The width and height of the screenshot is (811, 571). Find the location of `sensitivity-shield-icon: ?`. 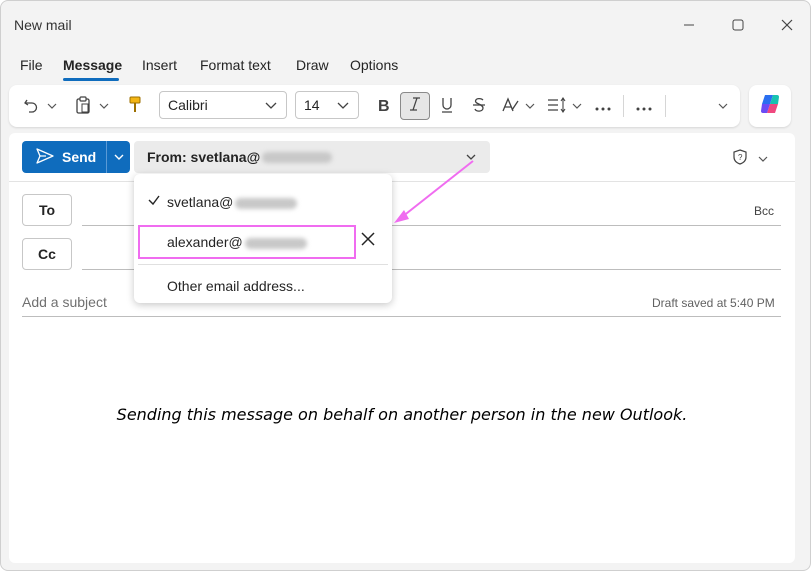

sensitivity-shield-icon: ? is located at coordinates (740, 159).